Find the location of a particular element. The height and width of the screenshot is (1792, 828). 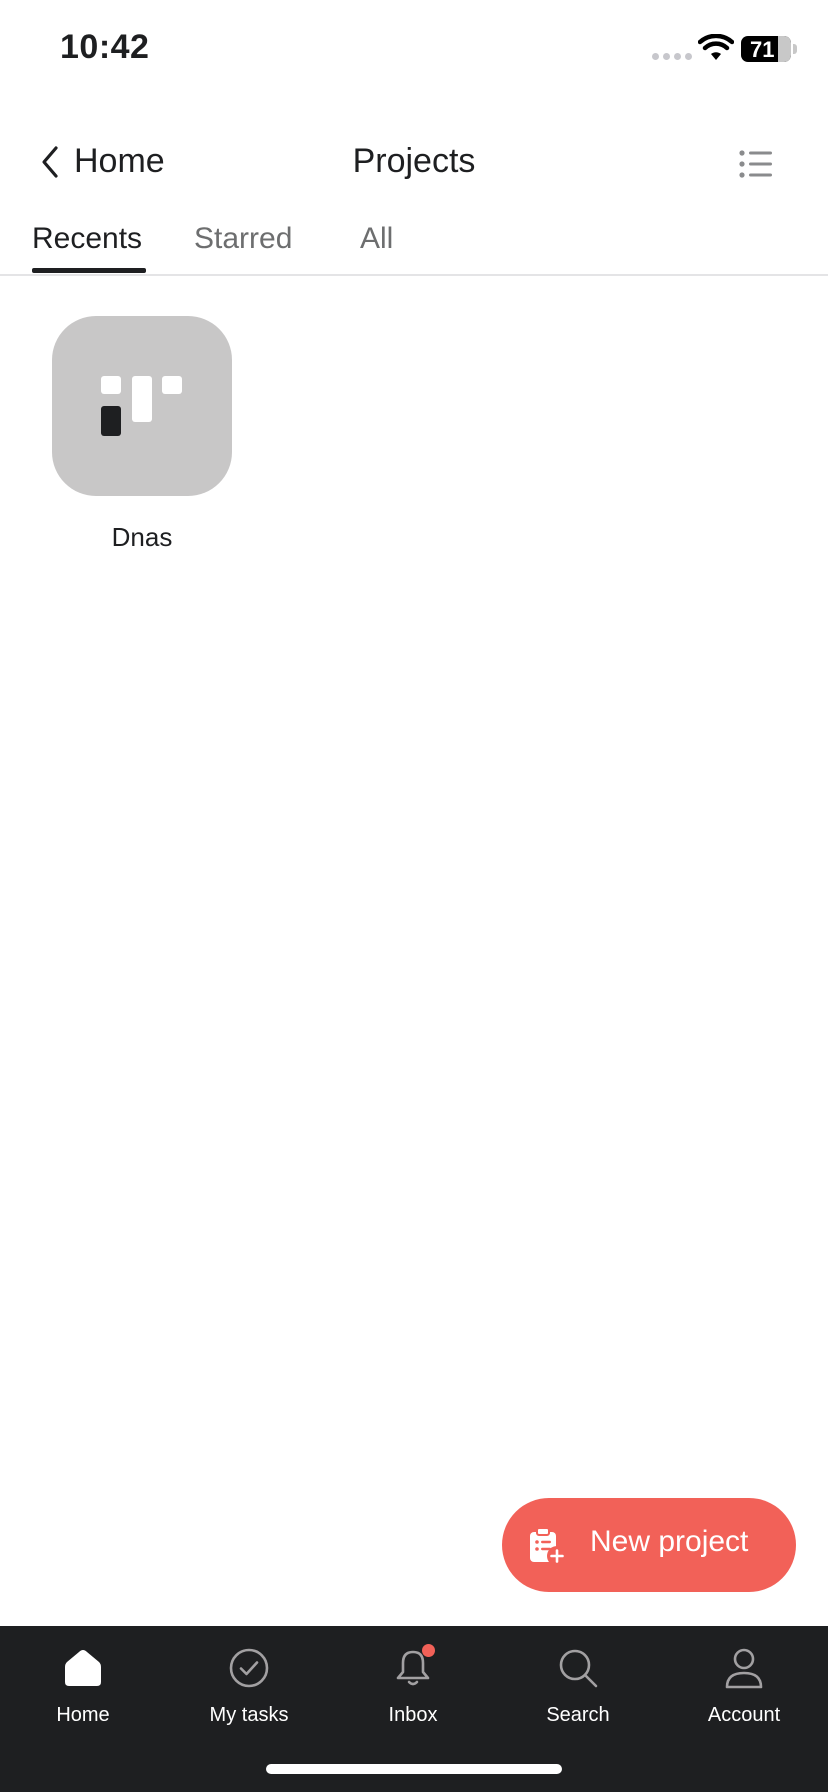

battery-nub is located at coordinates (795, 49).